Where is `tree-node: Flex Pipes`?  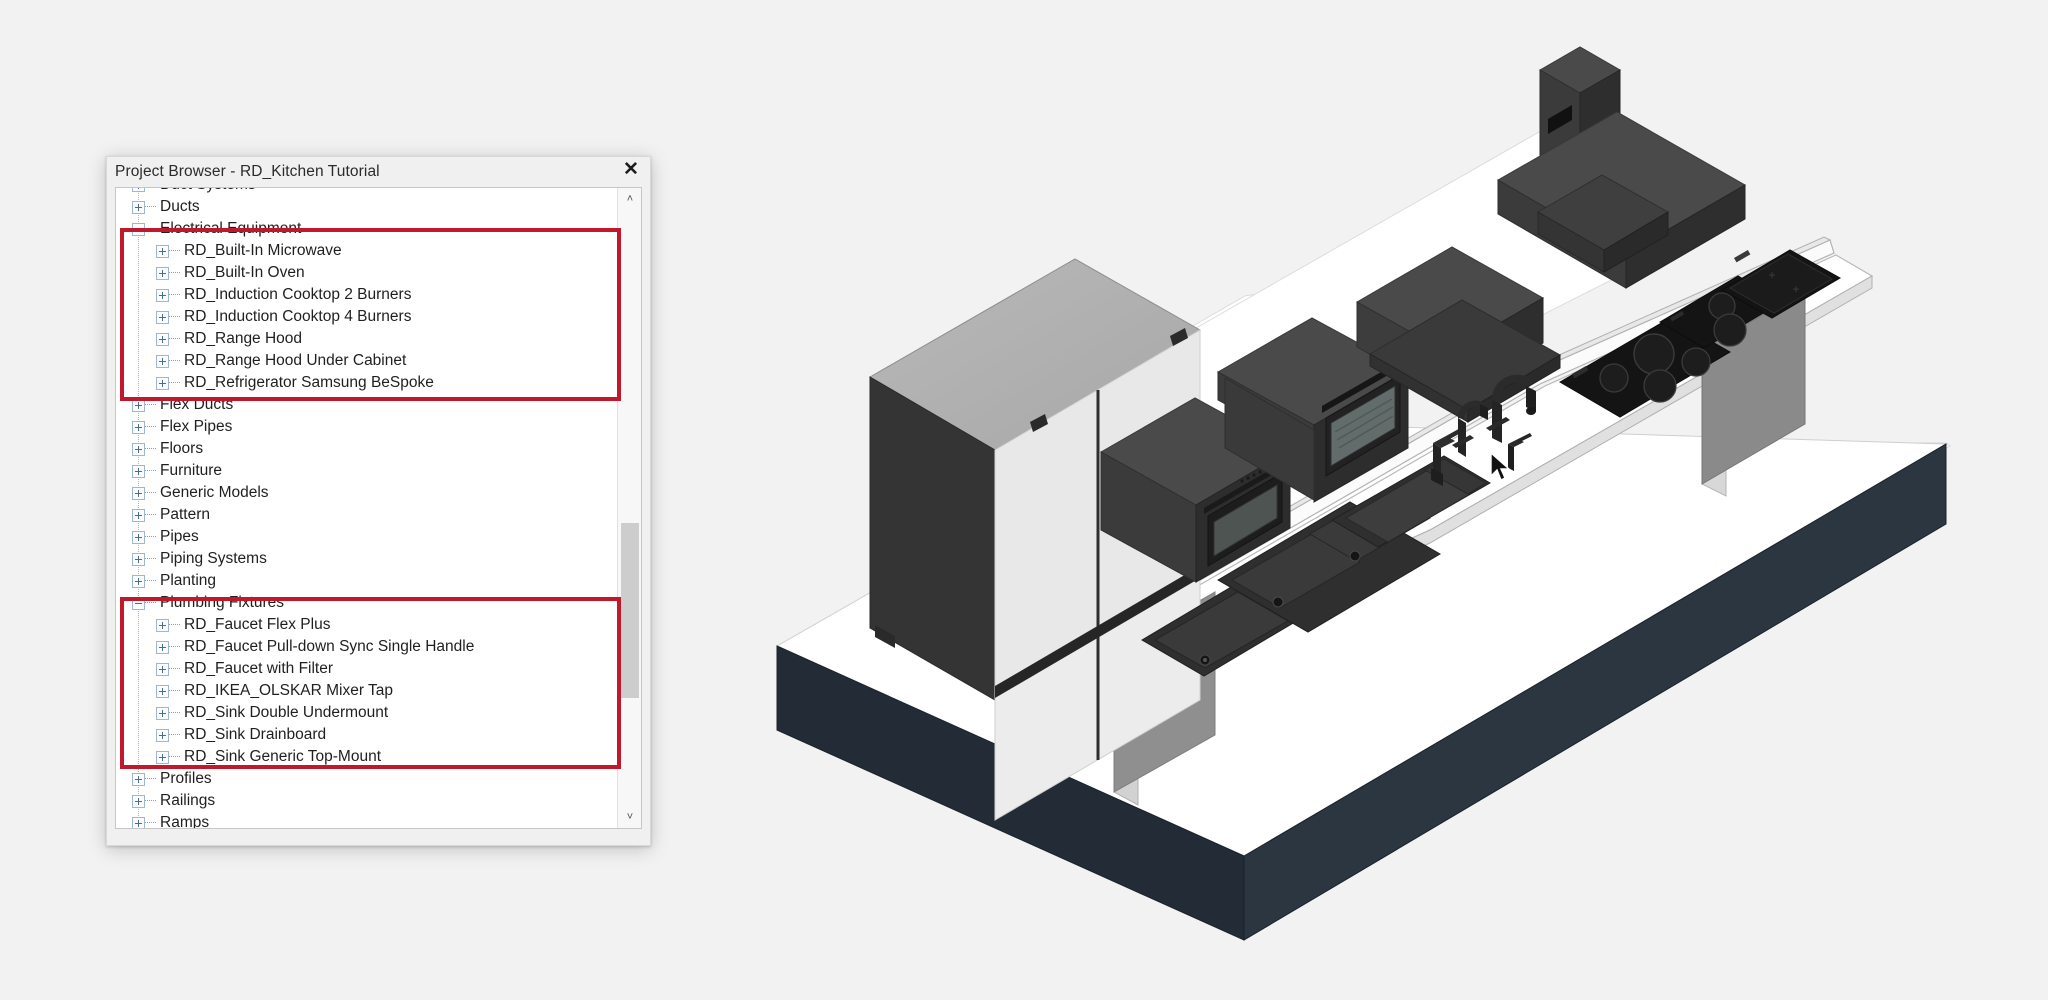 tree-node: Flex Pipes is located at coordinates (366, 427).